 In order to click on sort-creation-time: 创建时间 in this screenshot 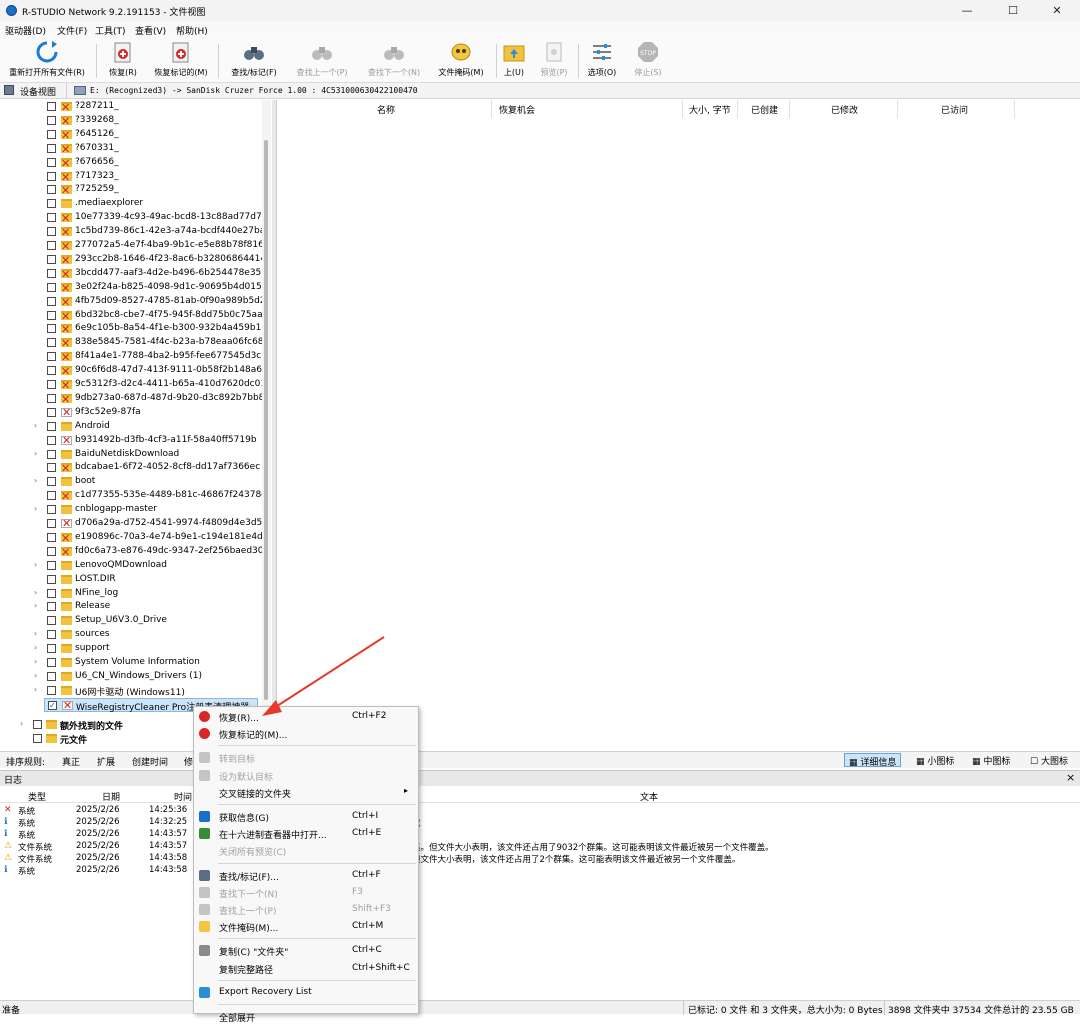, I will do `click(150, 761)`.